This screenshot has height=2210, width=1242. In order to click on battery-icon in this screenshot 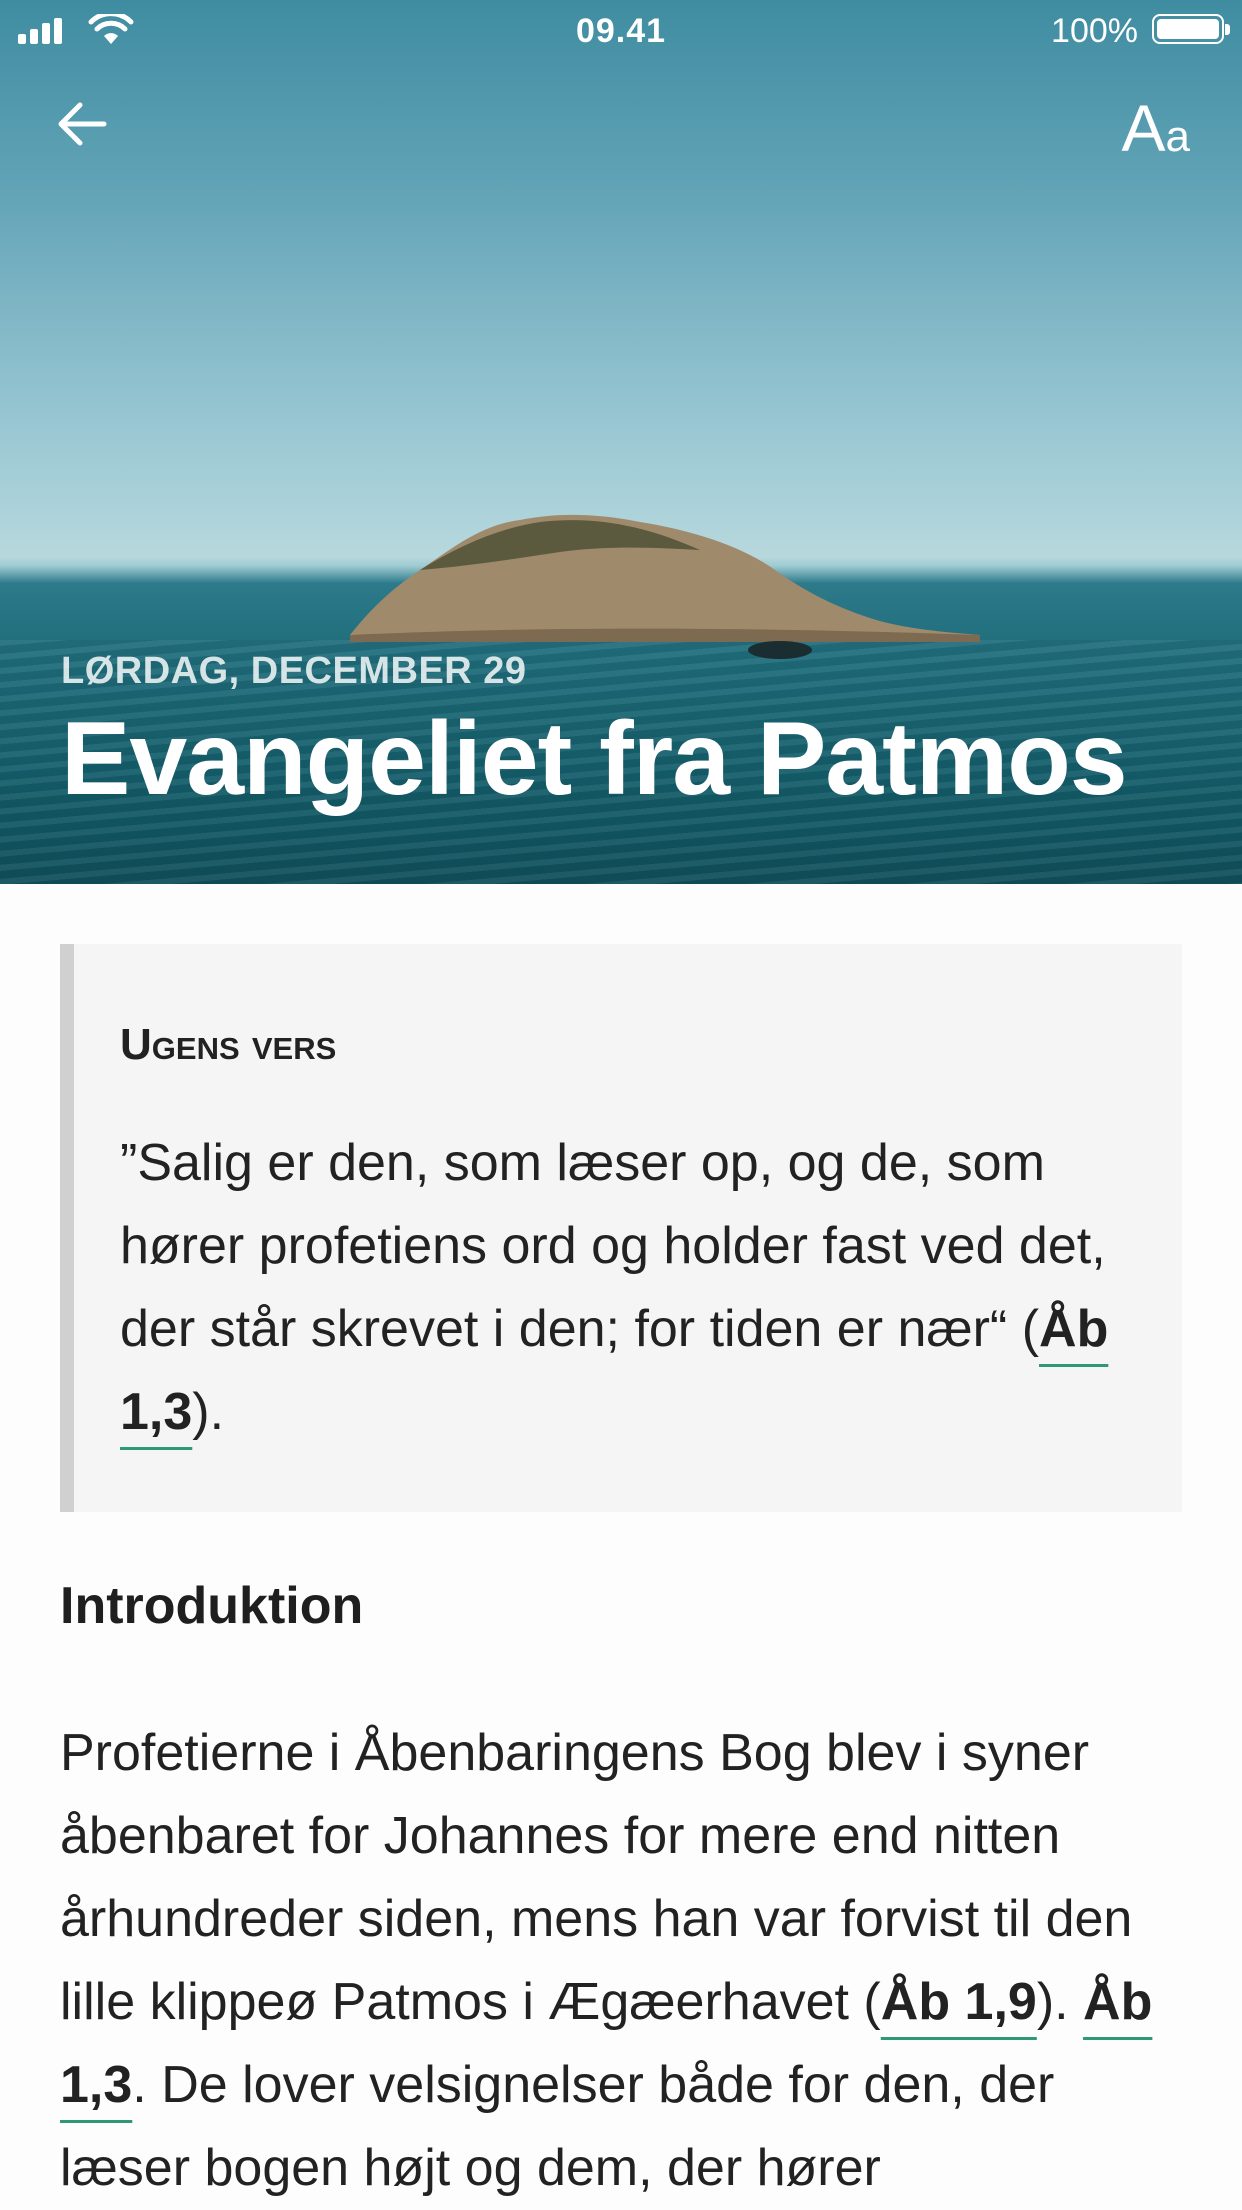, I will do `click(1191, 29)`.